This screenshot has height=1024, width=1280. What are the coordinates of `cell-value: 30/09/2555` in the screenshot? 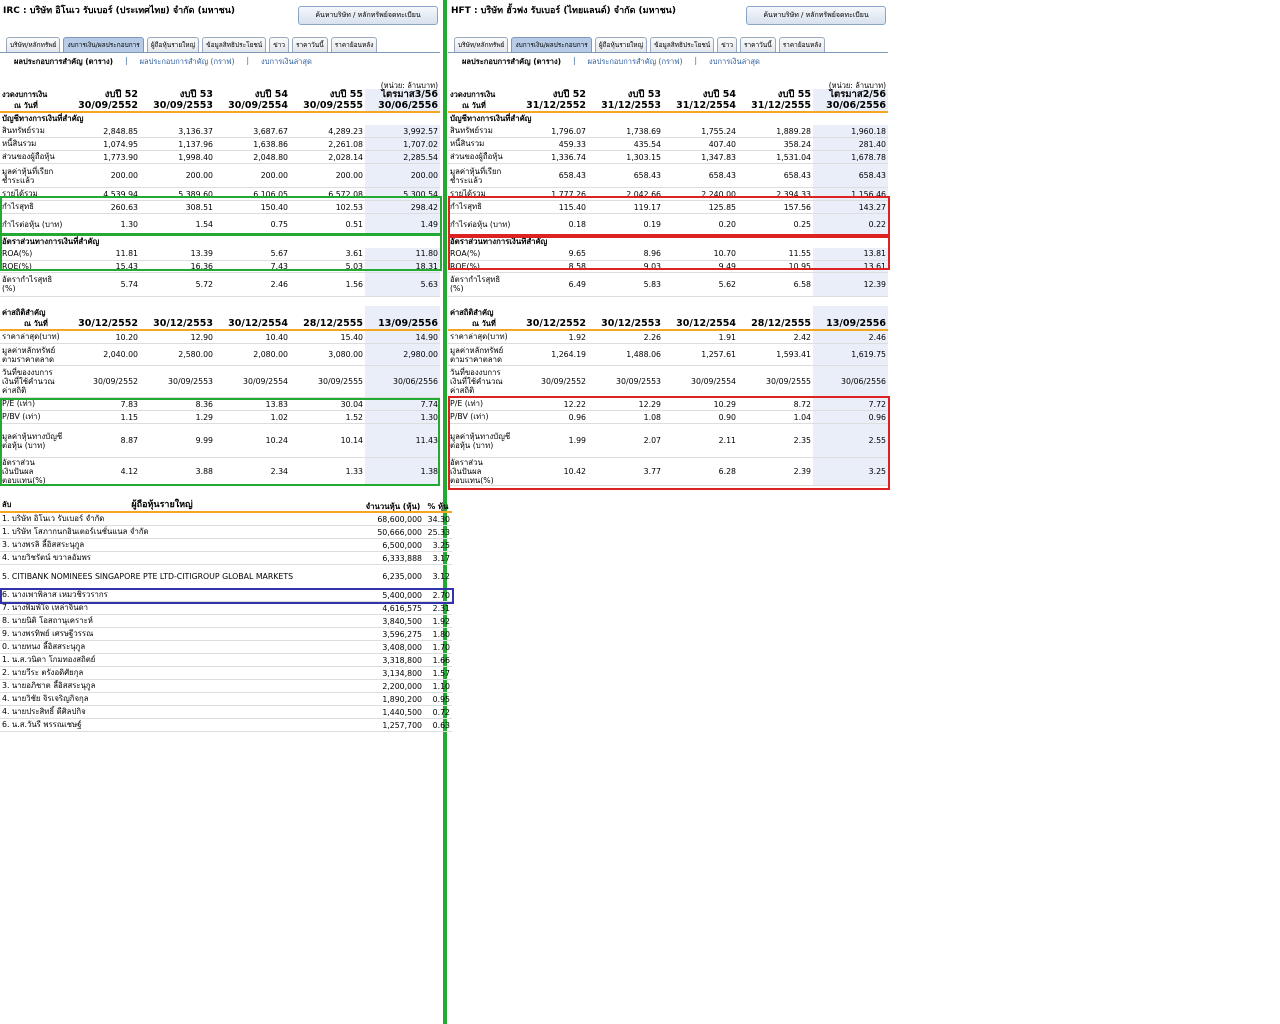 It's located at (775, 381).